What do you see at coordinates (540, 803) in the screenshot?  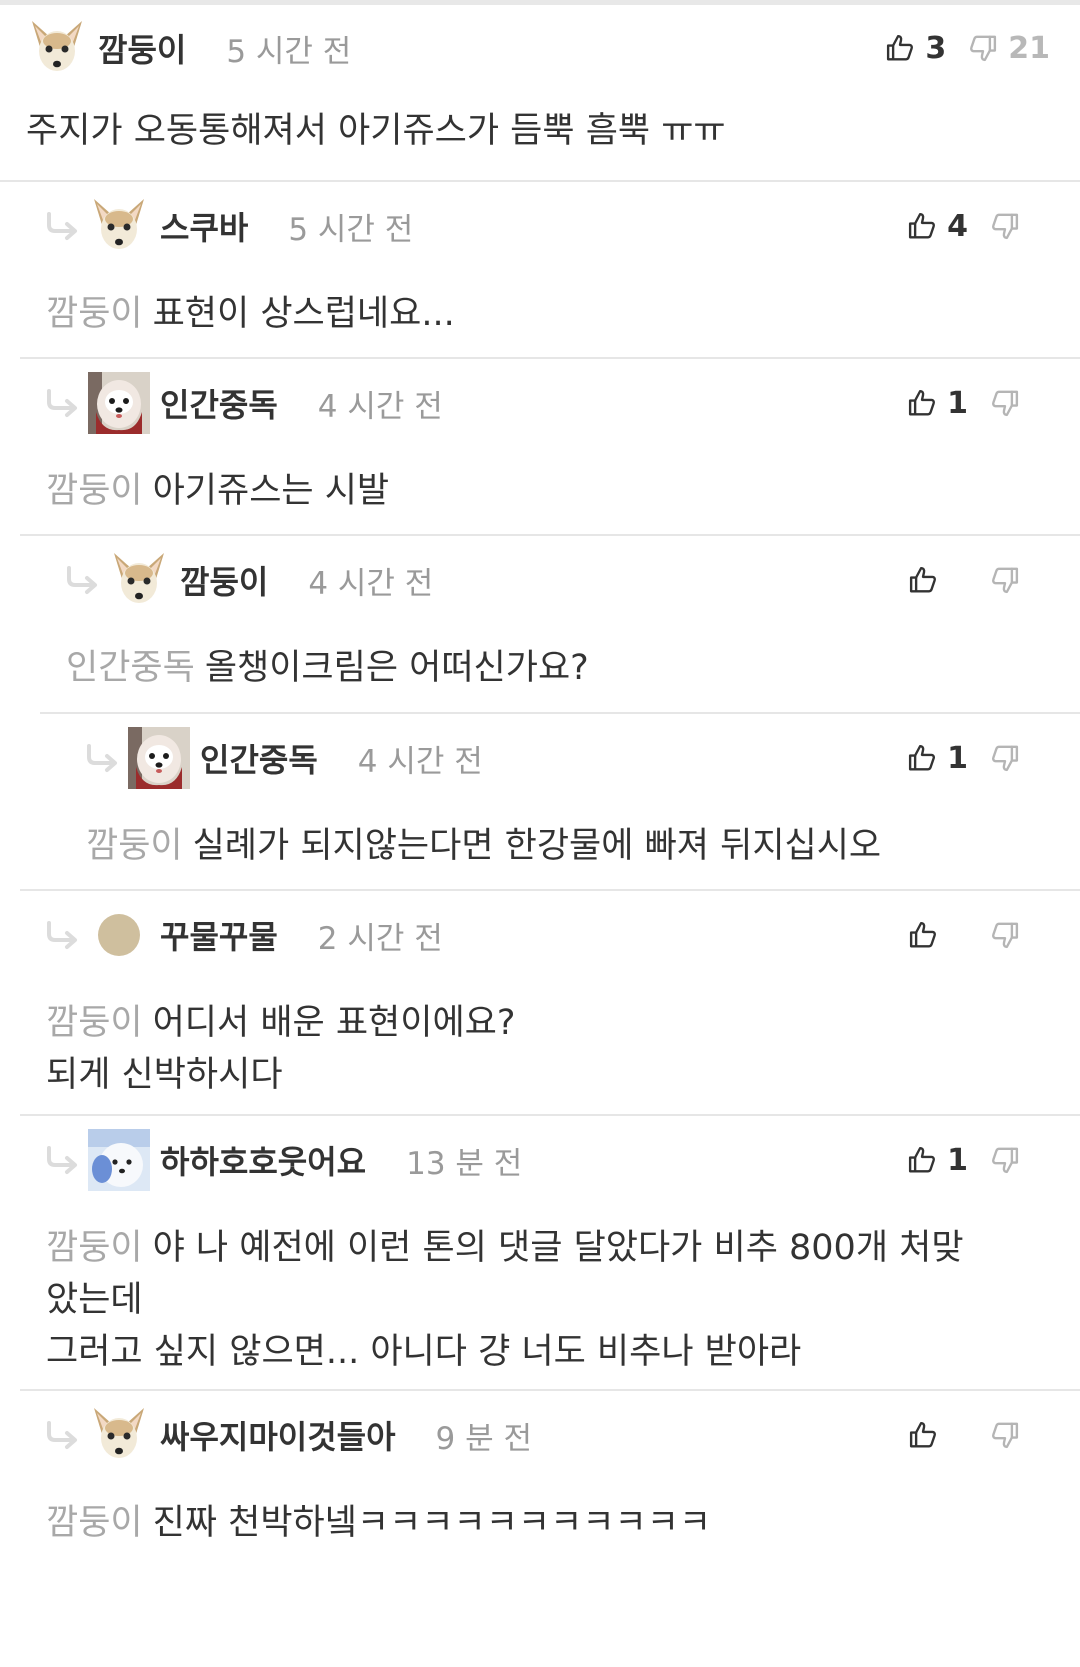 I see `comment-item: 인간중독 4 시간 전 1 깜둥이 실례가 되지않는다면 한강물에 빠져 뒤지십시오` at bounding box center [540, 803].